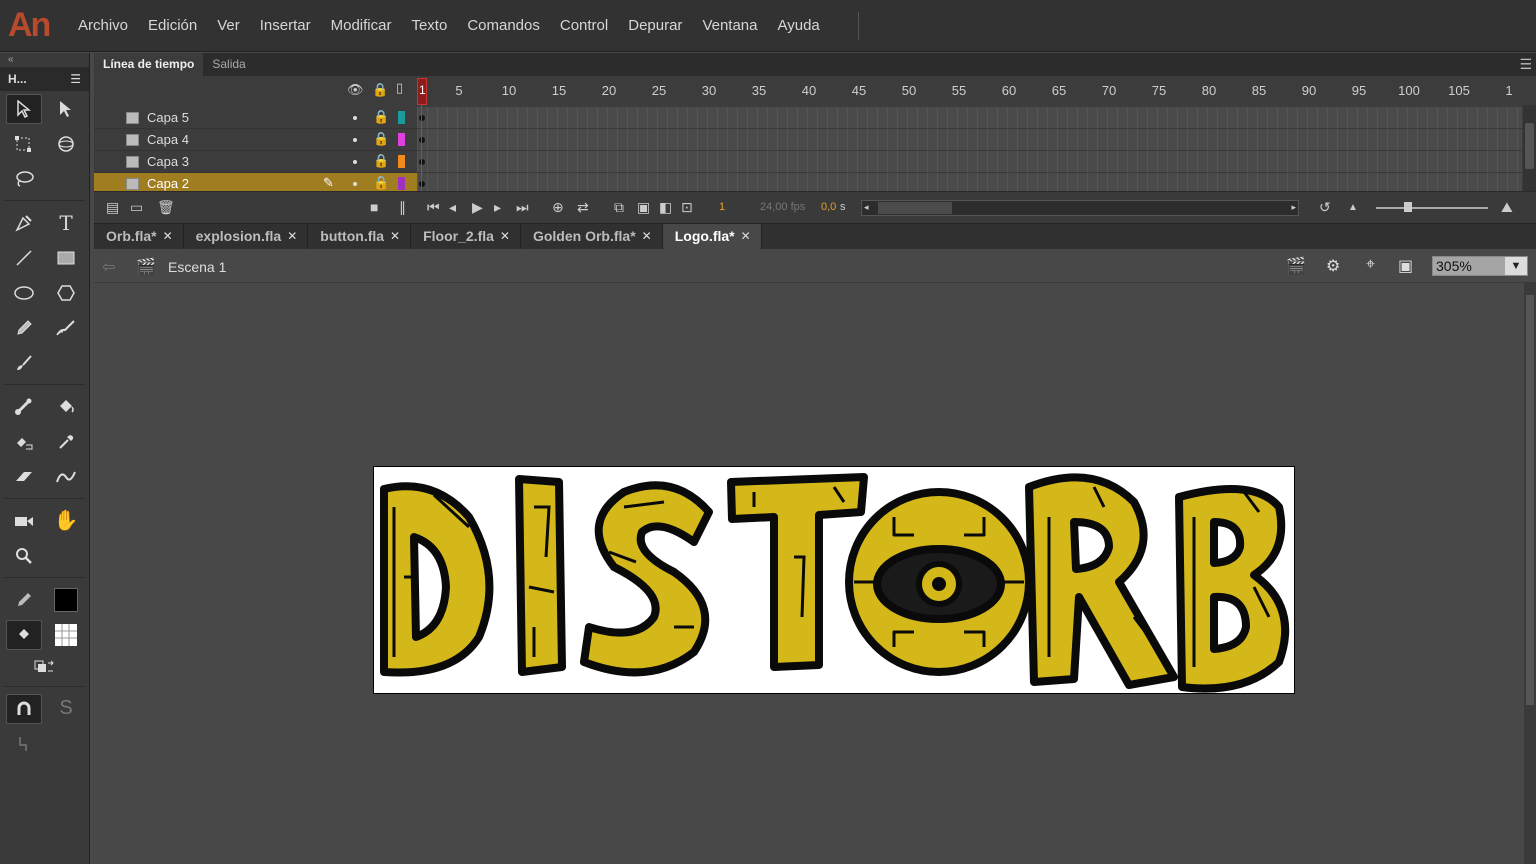 This screenshot has width=1536, height=864. What do you see at coordinates (558, 207) in the screenshot?
I see `center-frame-icon: ⊕` at bounding box center [558, 207].